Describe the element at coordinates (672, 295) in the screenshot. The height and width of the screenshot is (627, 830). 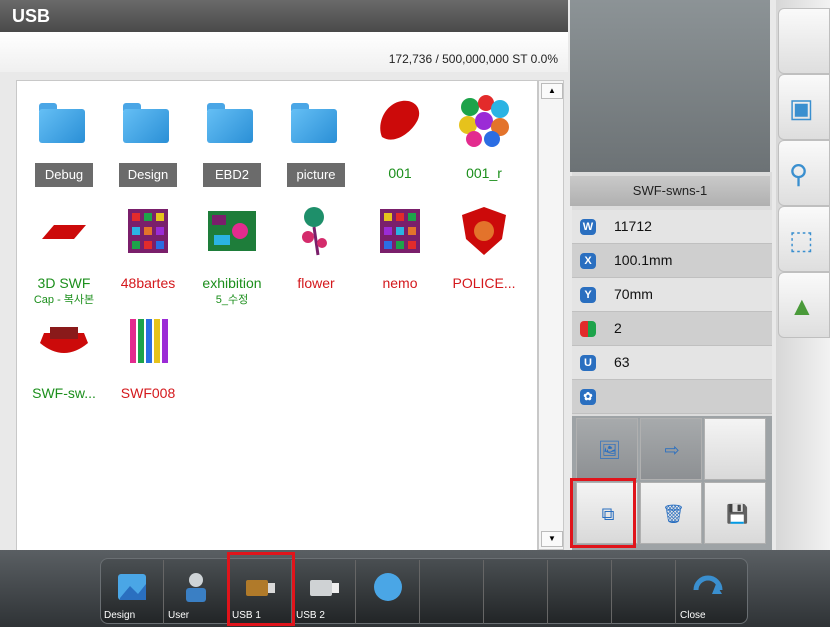
I see `info-row-height: Y 70mm` at that location.